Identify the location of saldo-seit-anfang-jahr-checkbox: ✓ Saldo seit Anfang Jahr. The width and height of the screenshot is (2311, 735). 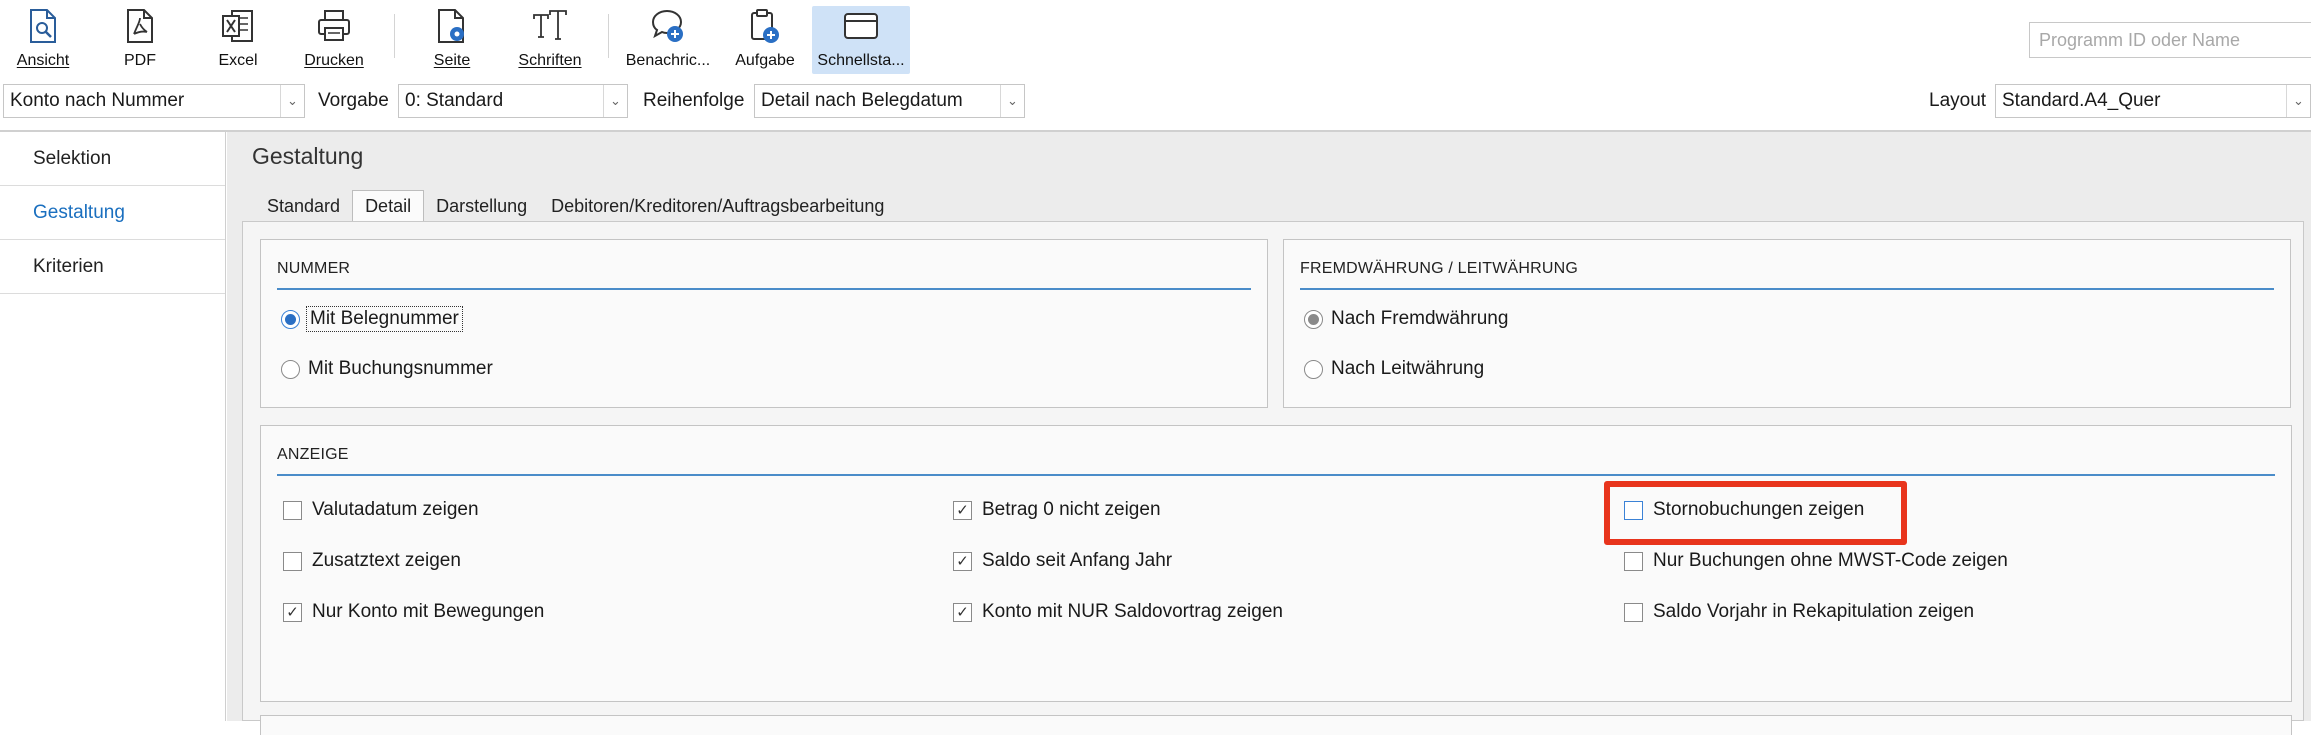
(1062, 561).